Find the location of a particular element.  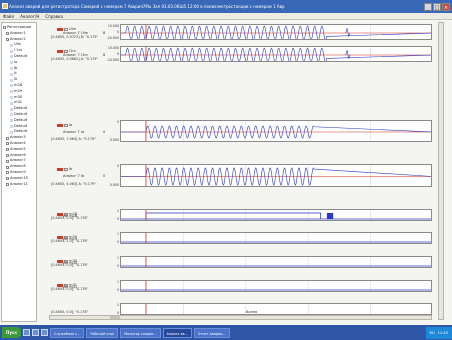

channel-row: [0.4655, 0.0]; "0.178"10012345 is located at coordinates (240, 311).